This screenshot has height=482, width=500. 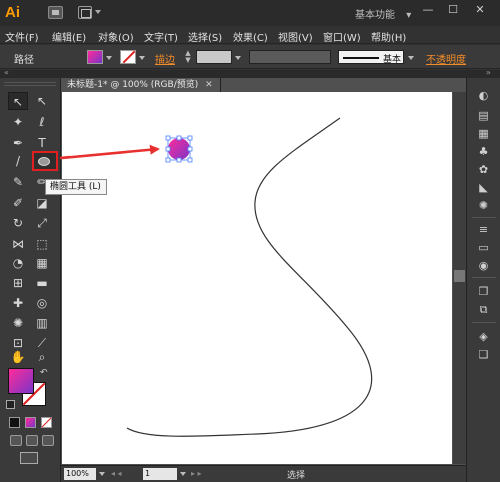 What do you see at coordinates (483, 116) in the screenshot?
I see `color-guide-icon: ▤` at bounding box center [483, 116].